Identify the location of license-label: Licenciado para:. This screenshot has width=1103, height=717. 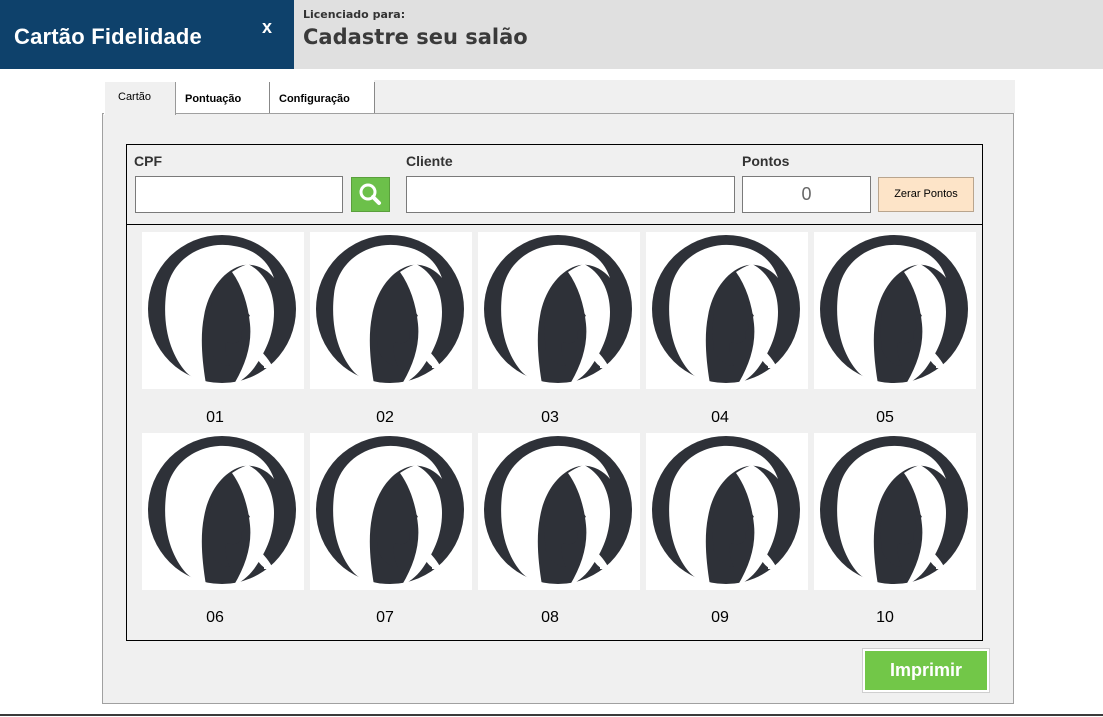
(354, 14).